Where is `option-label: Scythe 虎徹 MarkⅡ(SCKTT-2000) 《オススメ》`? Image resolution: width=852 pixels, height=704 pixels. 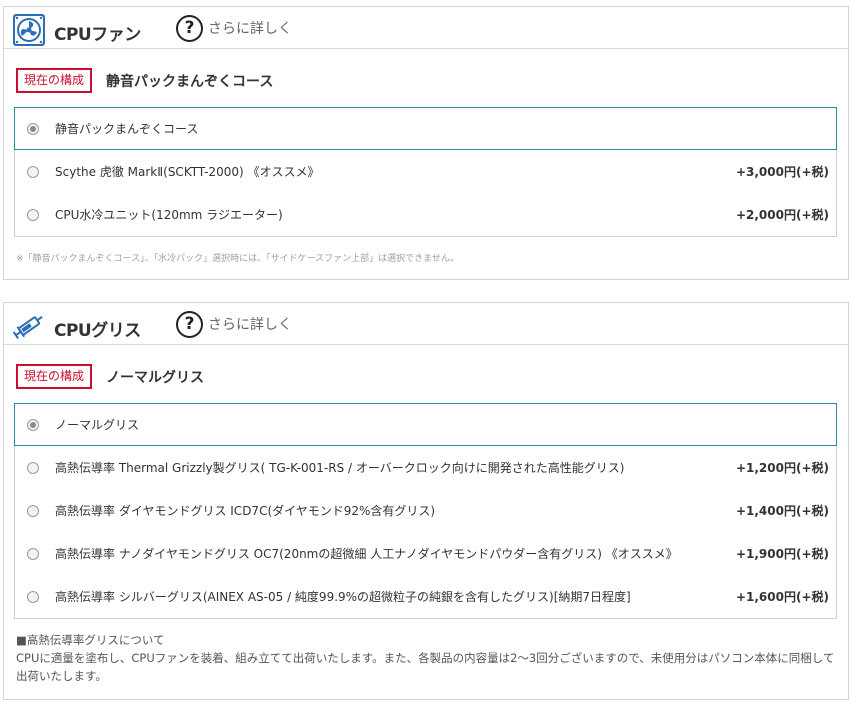
option-label: Scythe 虎徹 MarkⅡ(SCKTT-2000) 《オススメ》 is located at coordinates (187, 172).